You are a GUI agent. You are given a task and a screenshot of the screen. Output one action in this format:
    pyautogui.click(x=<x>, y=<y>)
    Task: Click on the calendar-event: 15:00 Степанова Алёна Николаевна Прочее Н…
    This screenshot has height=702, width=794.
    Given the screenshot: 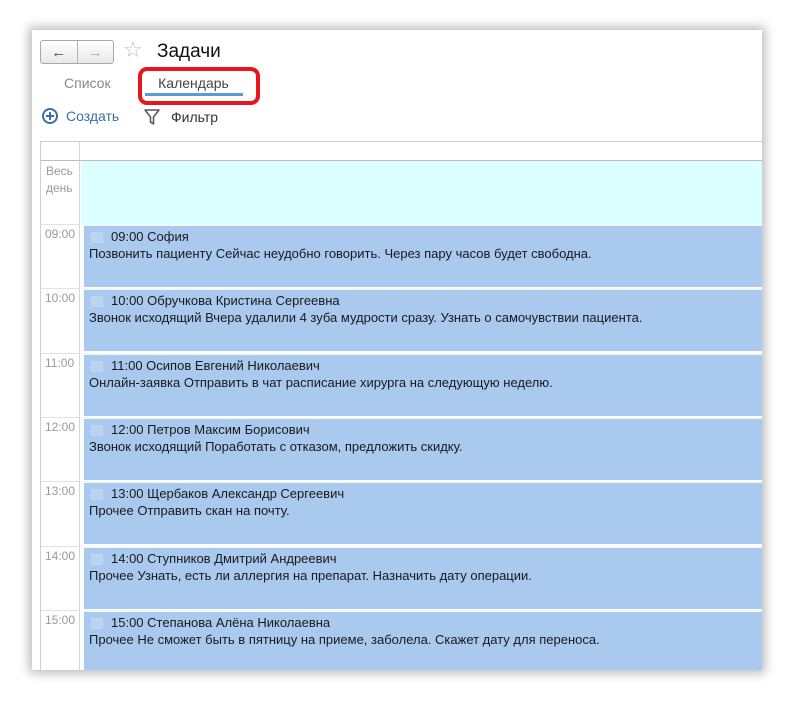 What is the action you would take?
    pyautogui.click(x=423, y=640)
    